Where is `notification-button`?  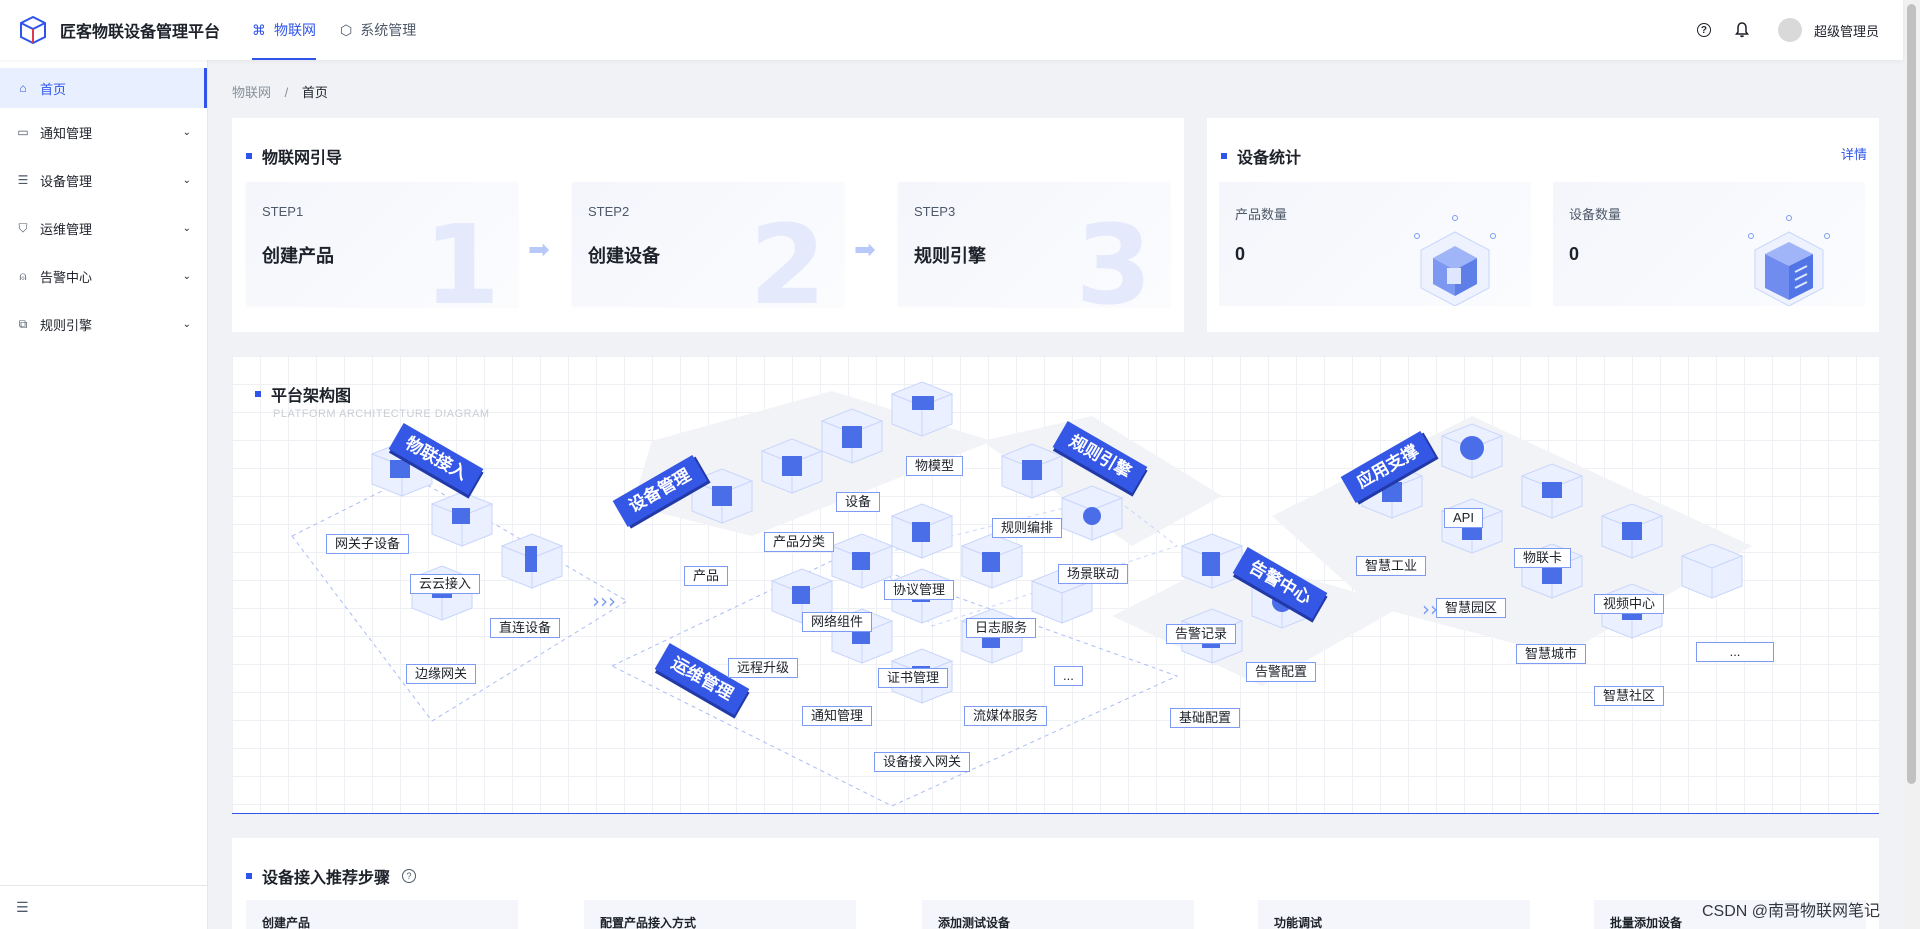 notification-button is located at coordinates (1742, 30).